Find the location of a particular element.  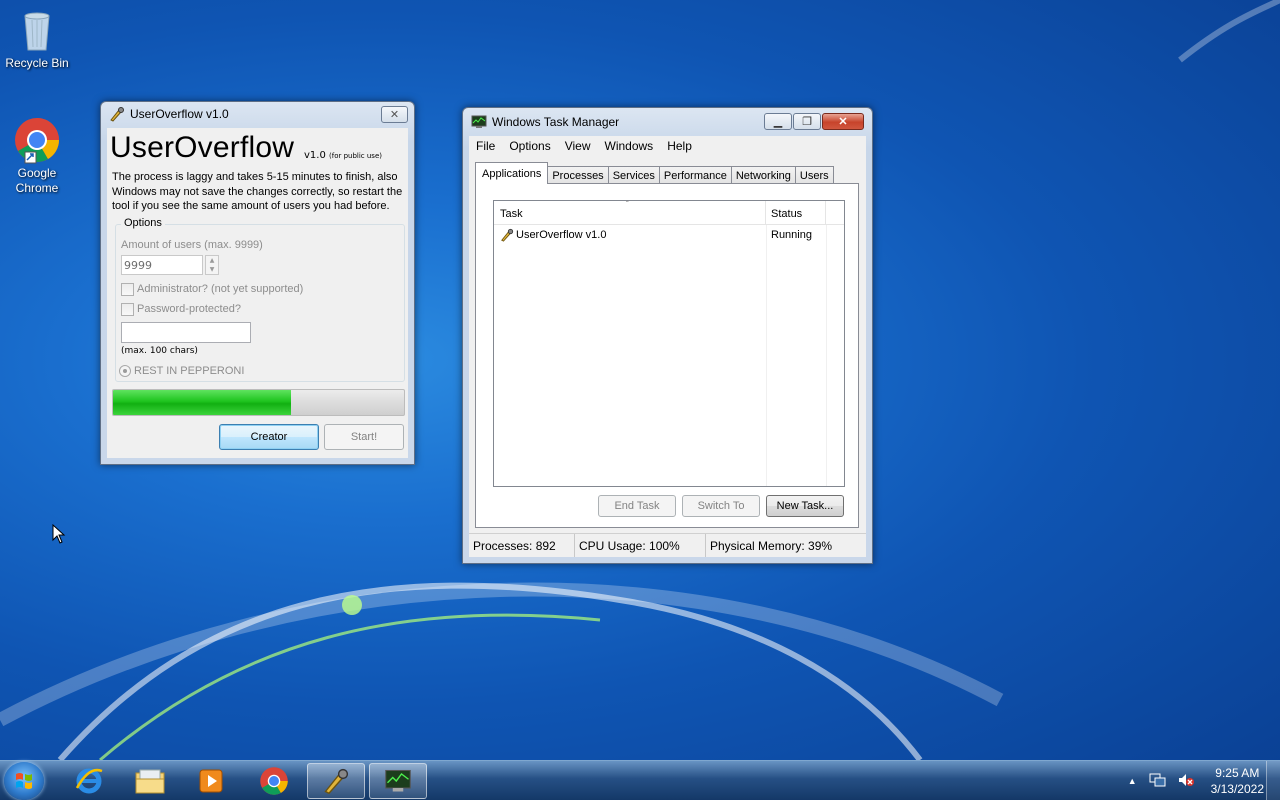

restore-button: ❐ is located at coordinates (807, 121).